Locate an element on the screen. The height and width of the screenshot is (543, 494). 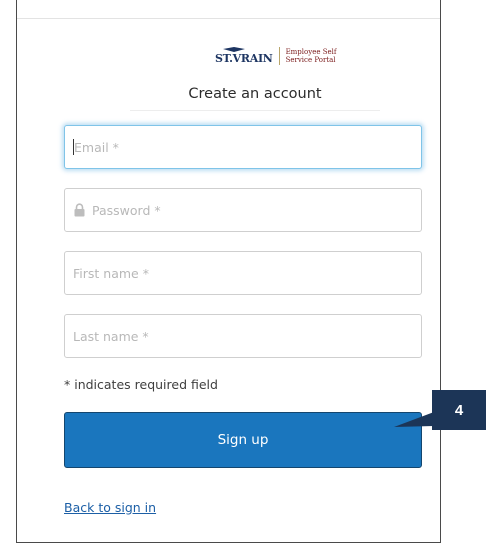
required-field-note: * indicates required field is located at coordinates (141, 384).